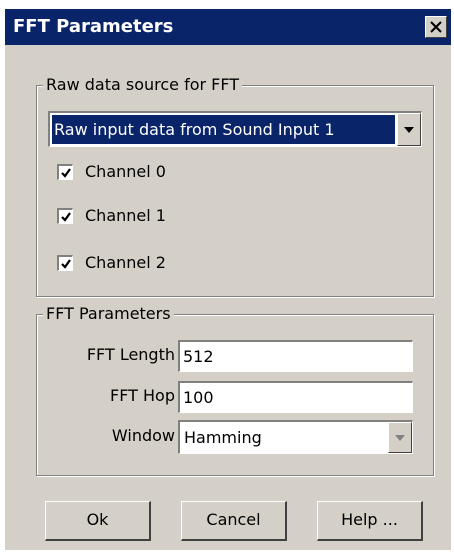 The height and width of the screenshot is (554, 454). I want to click on window-label: Window, so click(143, 435).